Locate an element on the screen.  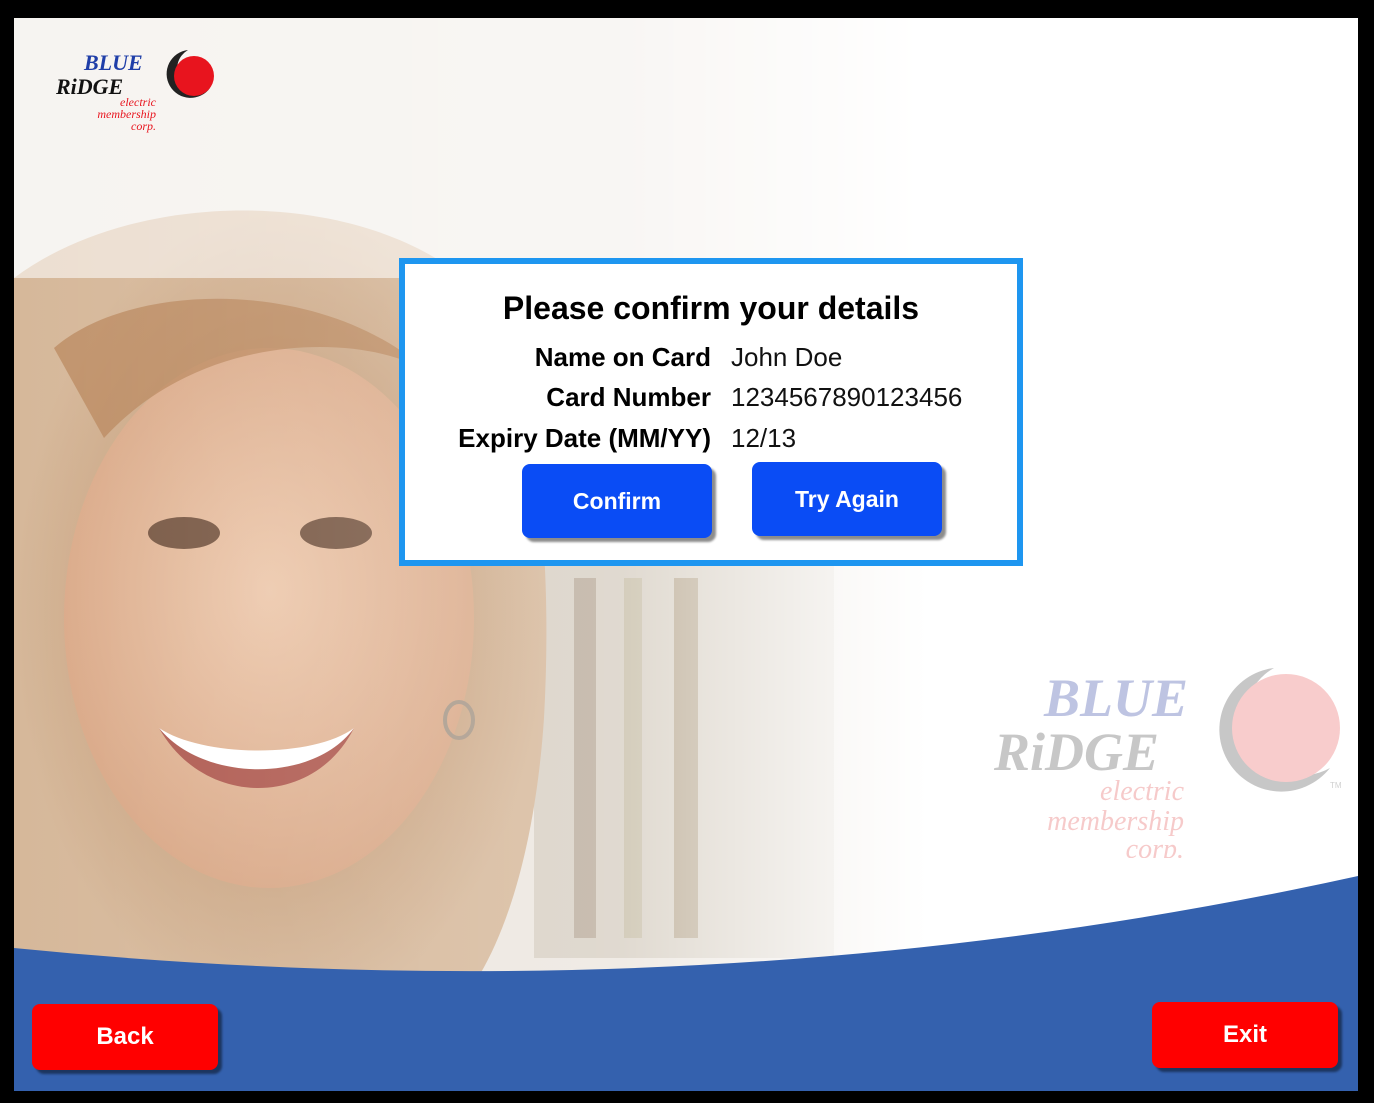
name-on-card-label: Name on Card is located at coordinates (622, 357).